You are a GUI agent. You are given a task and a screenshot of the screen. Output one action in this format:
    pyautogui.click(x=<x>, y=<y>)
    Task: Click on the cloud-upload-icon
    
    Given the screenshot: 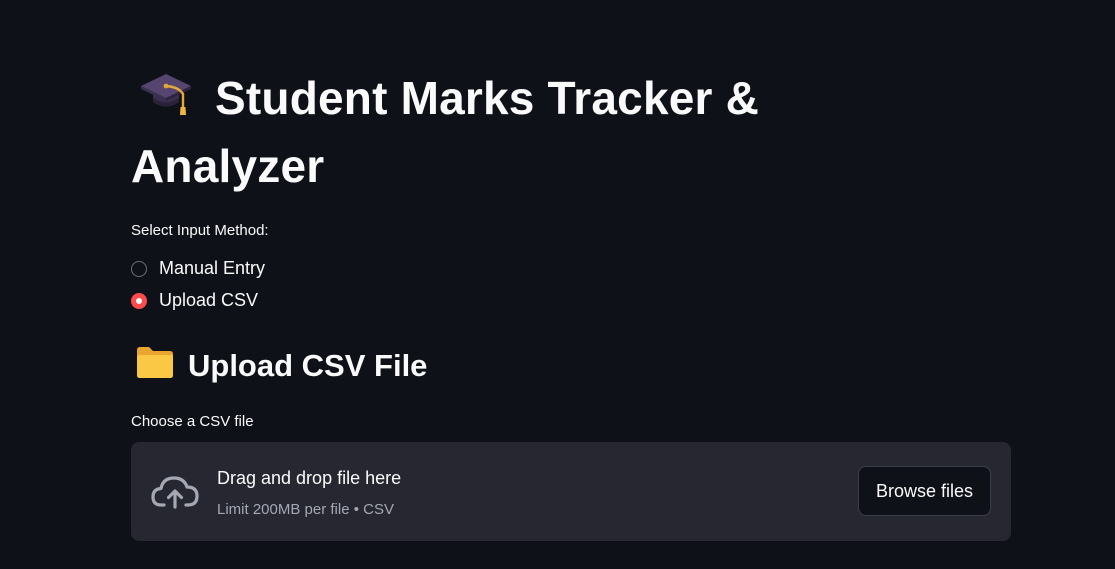 What is the action you would take?
    pyautogui.click(x=175, y=494)
    